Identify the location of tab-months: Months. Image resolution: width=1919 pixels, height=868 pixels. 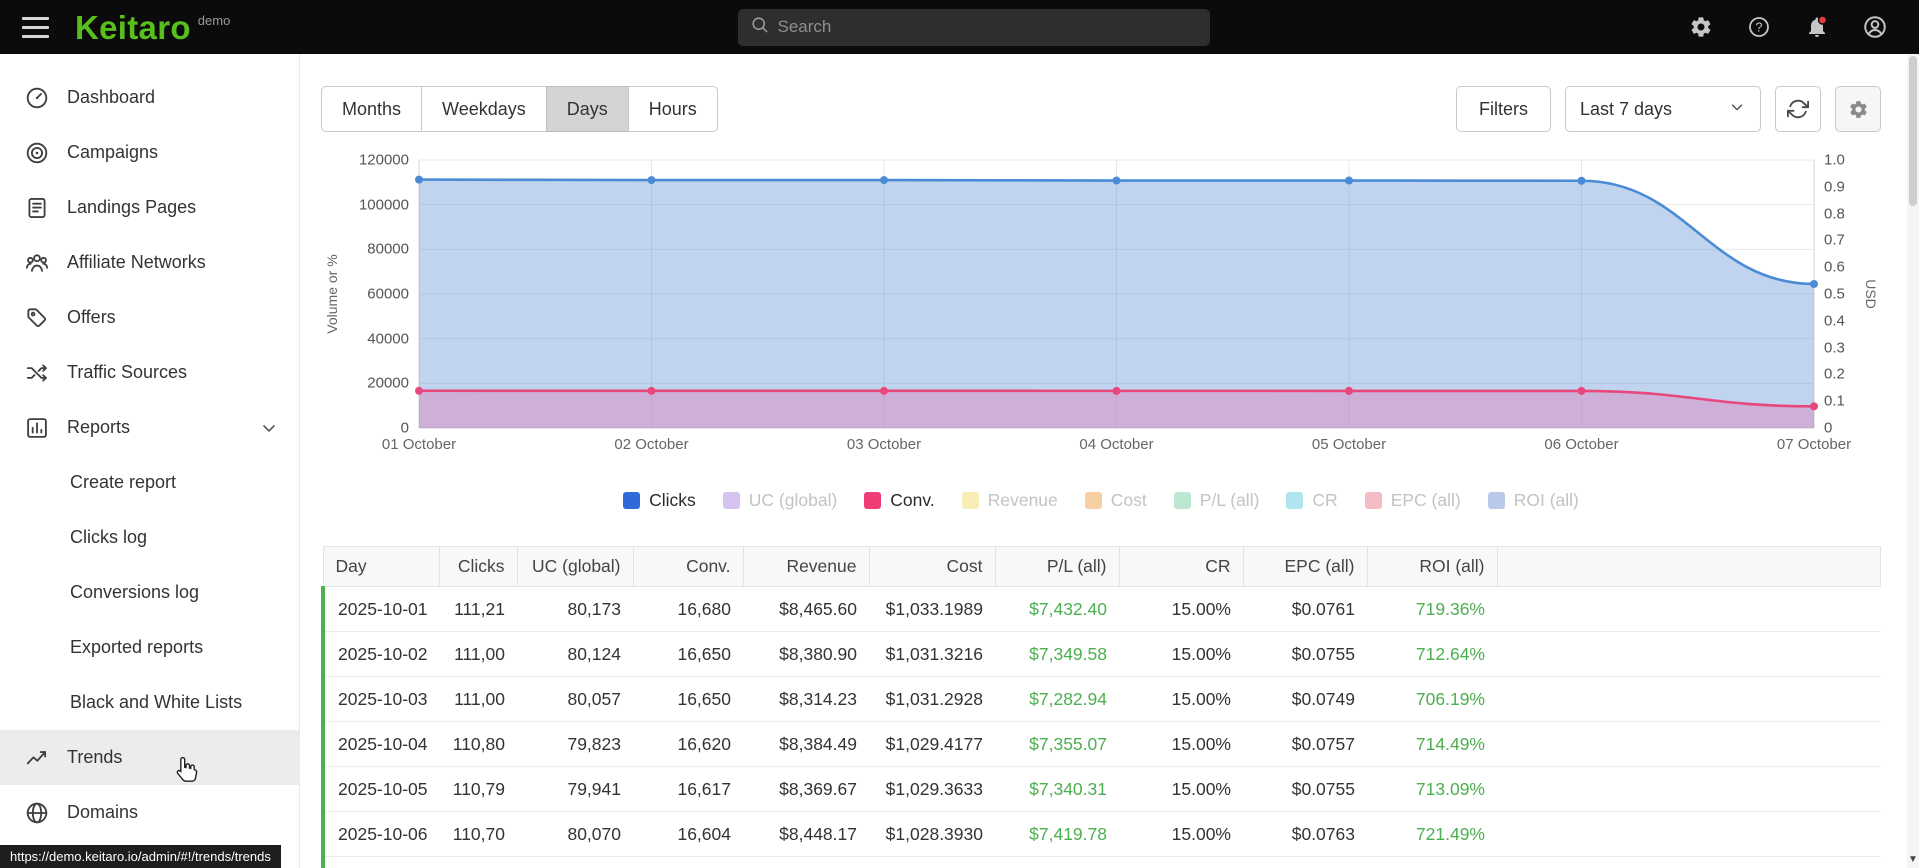
(372, 109).